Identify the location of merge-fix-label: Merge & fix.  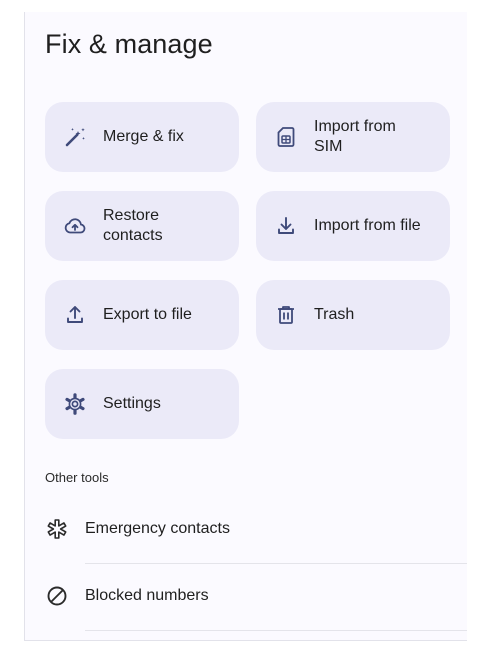
(143, 136).